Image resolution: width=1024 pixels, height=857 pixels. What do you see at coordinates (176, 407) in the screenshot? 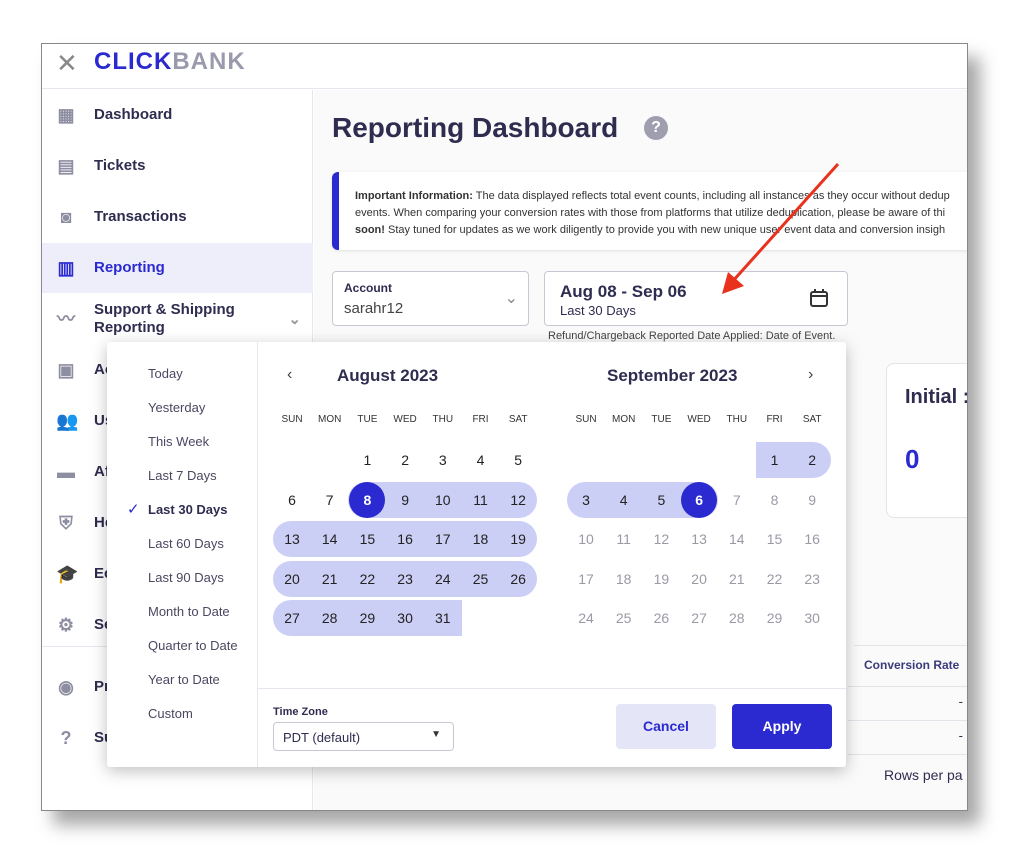
I see `preset-yesterday: Yesterday` at bounding box center [176, 407].